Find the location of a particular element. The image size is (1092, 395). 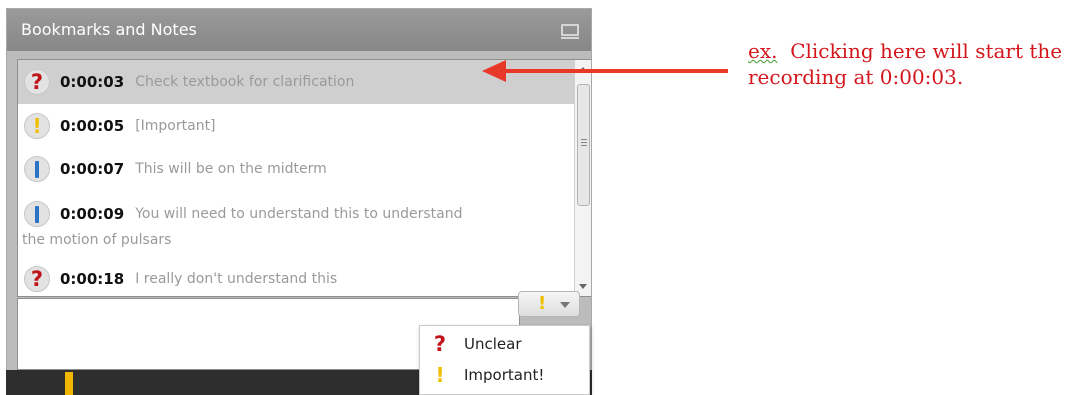

menu-item-label: Important! is located at coordinates (504, 375).